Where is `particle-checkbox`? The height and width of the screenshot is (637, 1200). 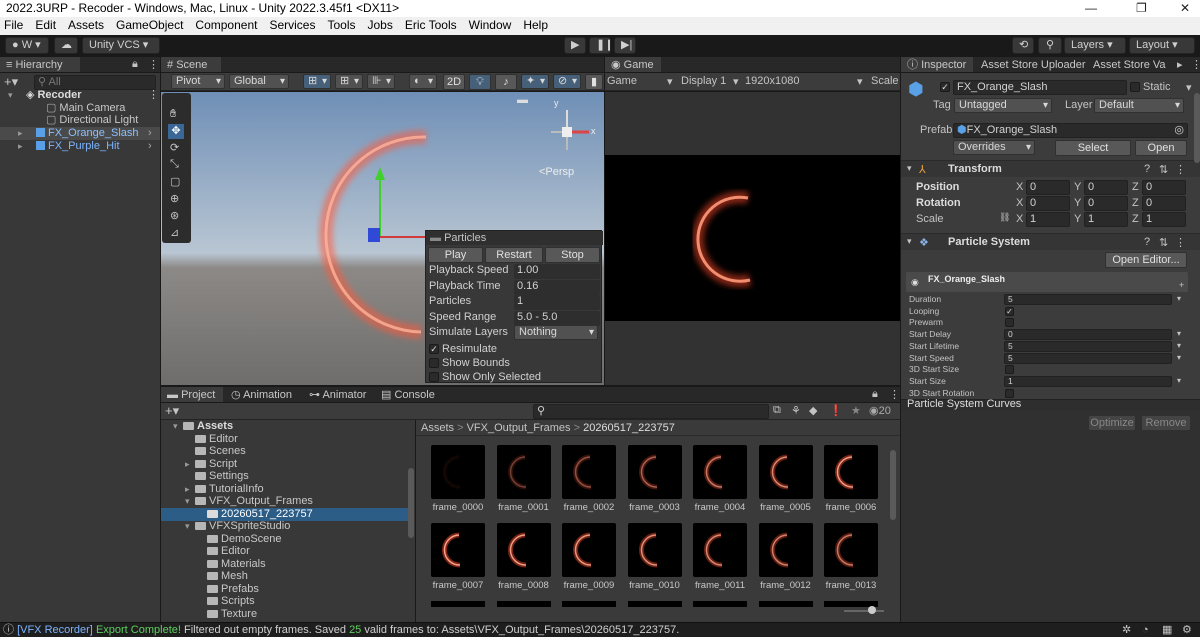
particle-checkbox is located at coordinates (434, 363).